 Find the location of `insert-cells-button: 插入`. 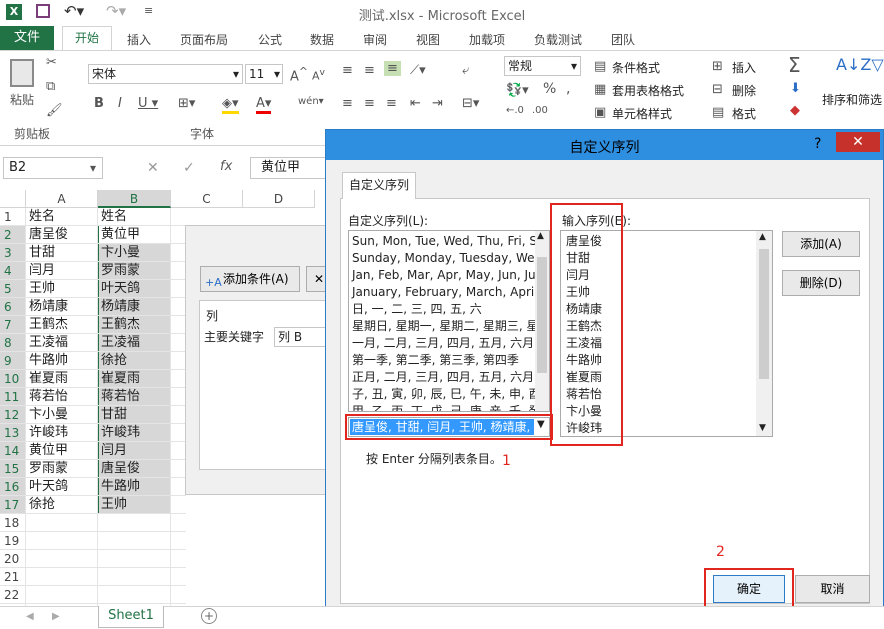

insert-cells-button: 插入 is located at coordinates (744, 67).